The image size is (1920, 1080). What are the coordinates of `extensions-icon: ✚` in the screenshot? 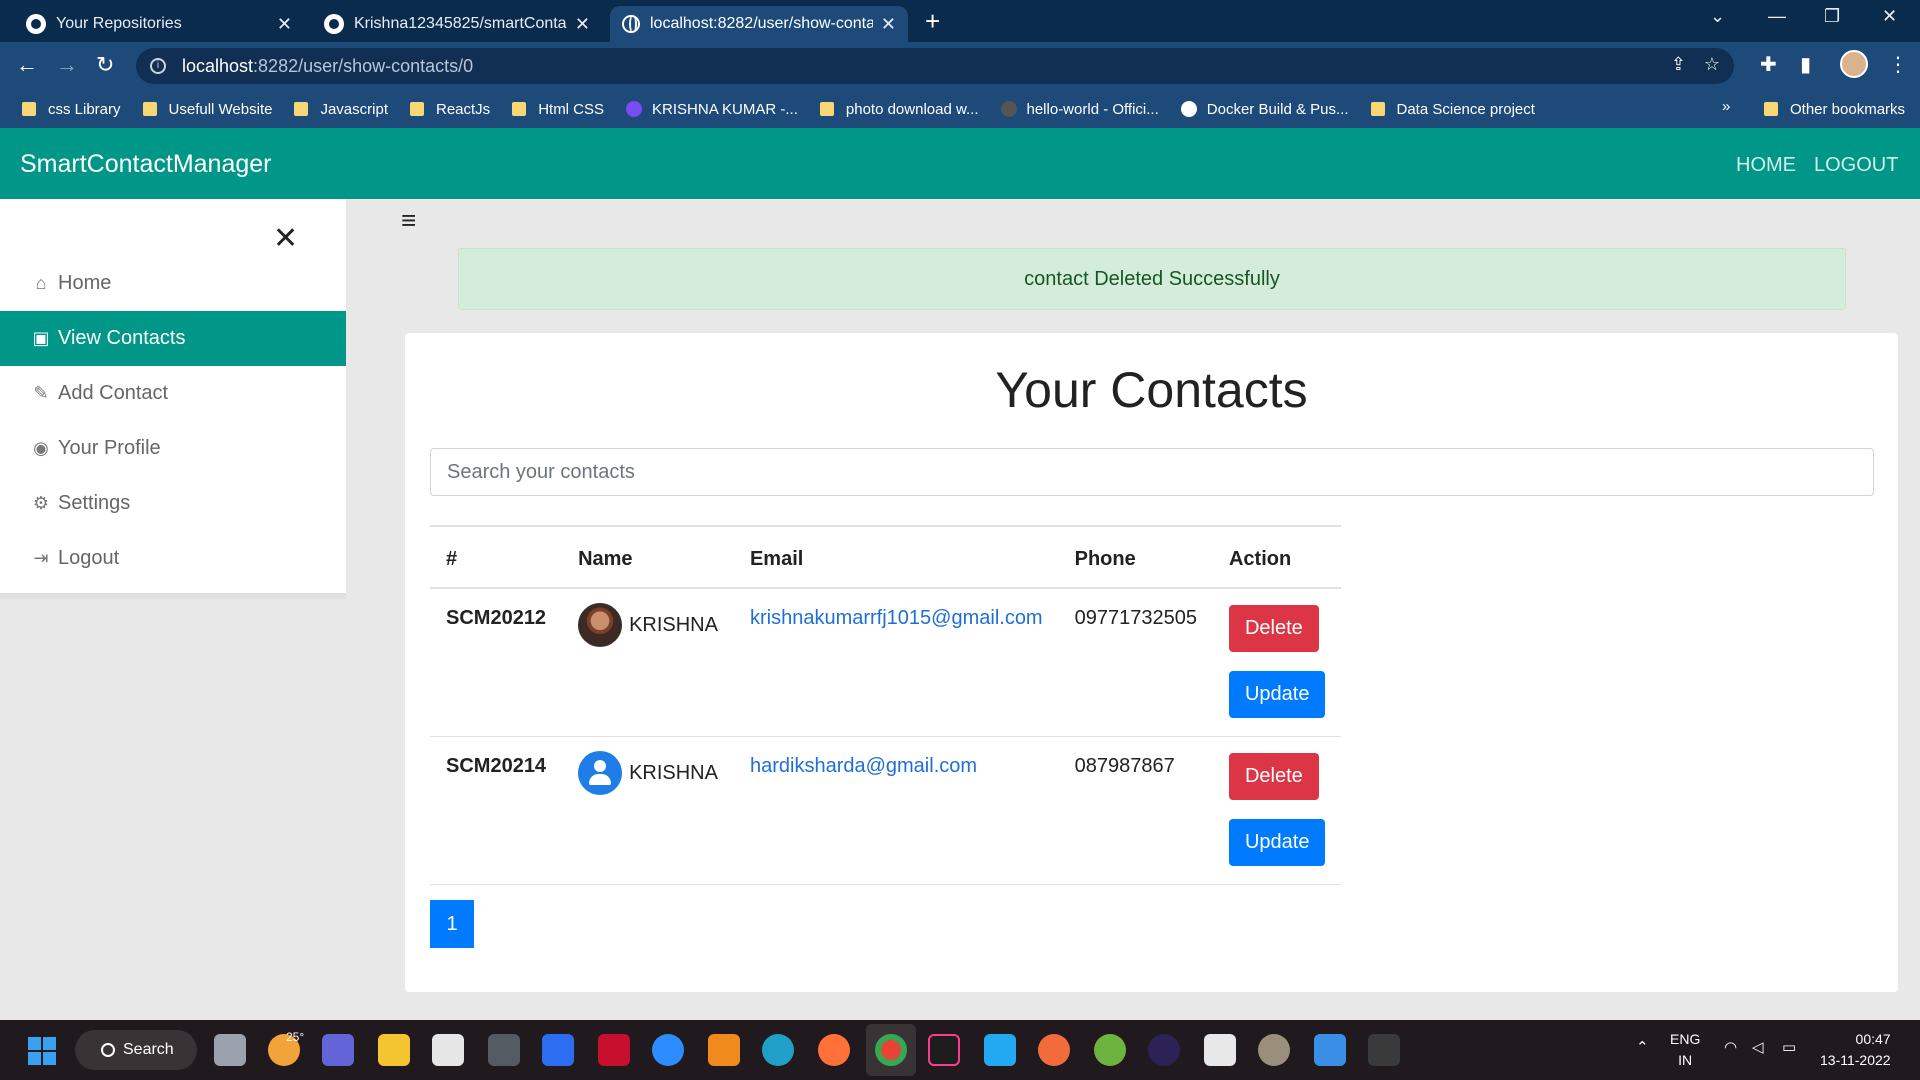 It's located at (1768, 64).